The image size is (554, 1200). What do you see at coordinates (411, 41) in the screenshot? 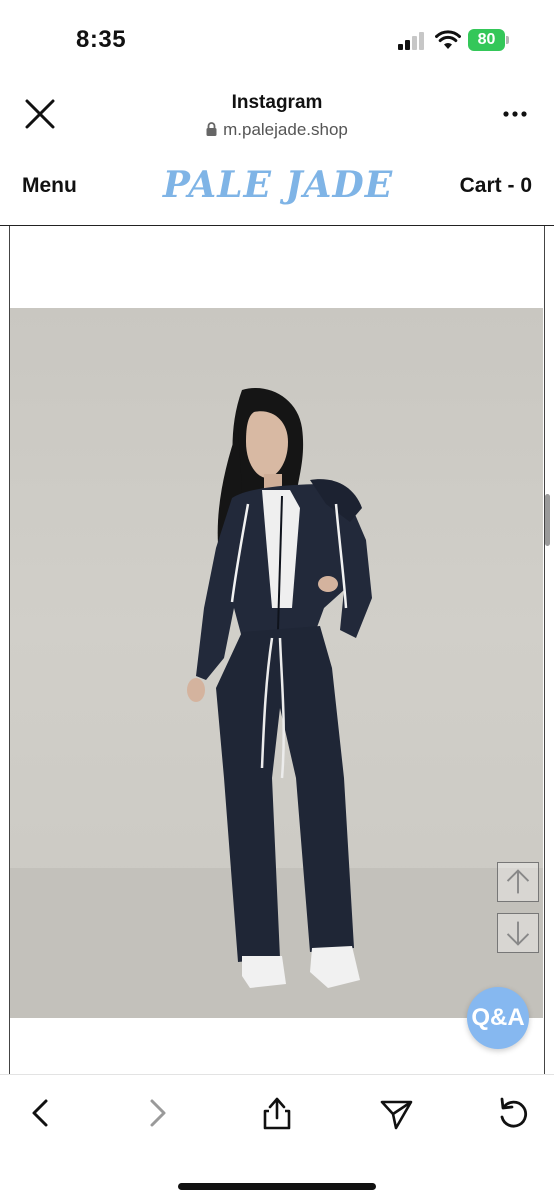
I see `cellular-signal-icon` at bounding box center [411, 41].